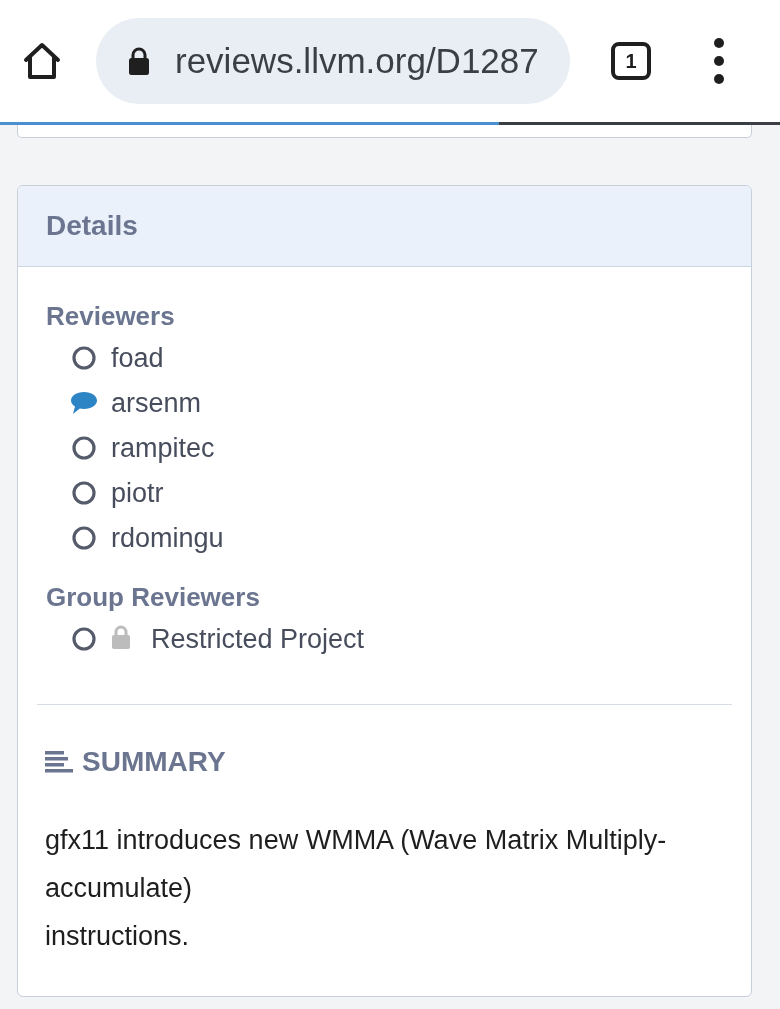  I want to click on reviewer-link: arsenm, so click(156, 402).